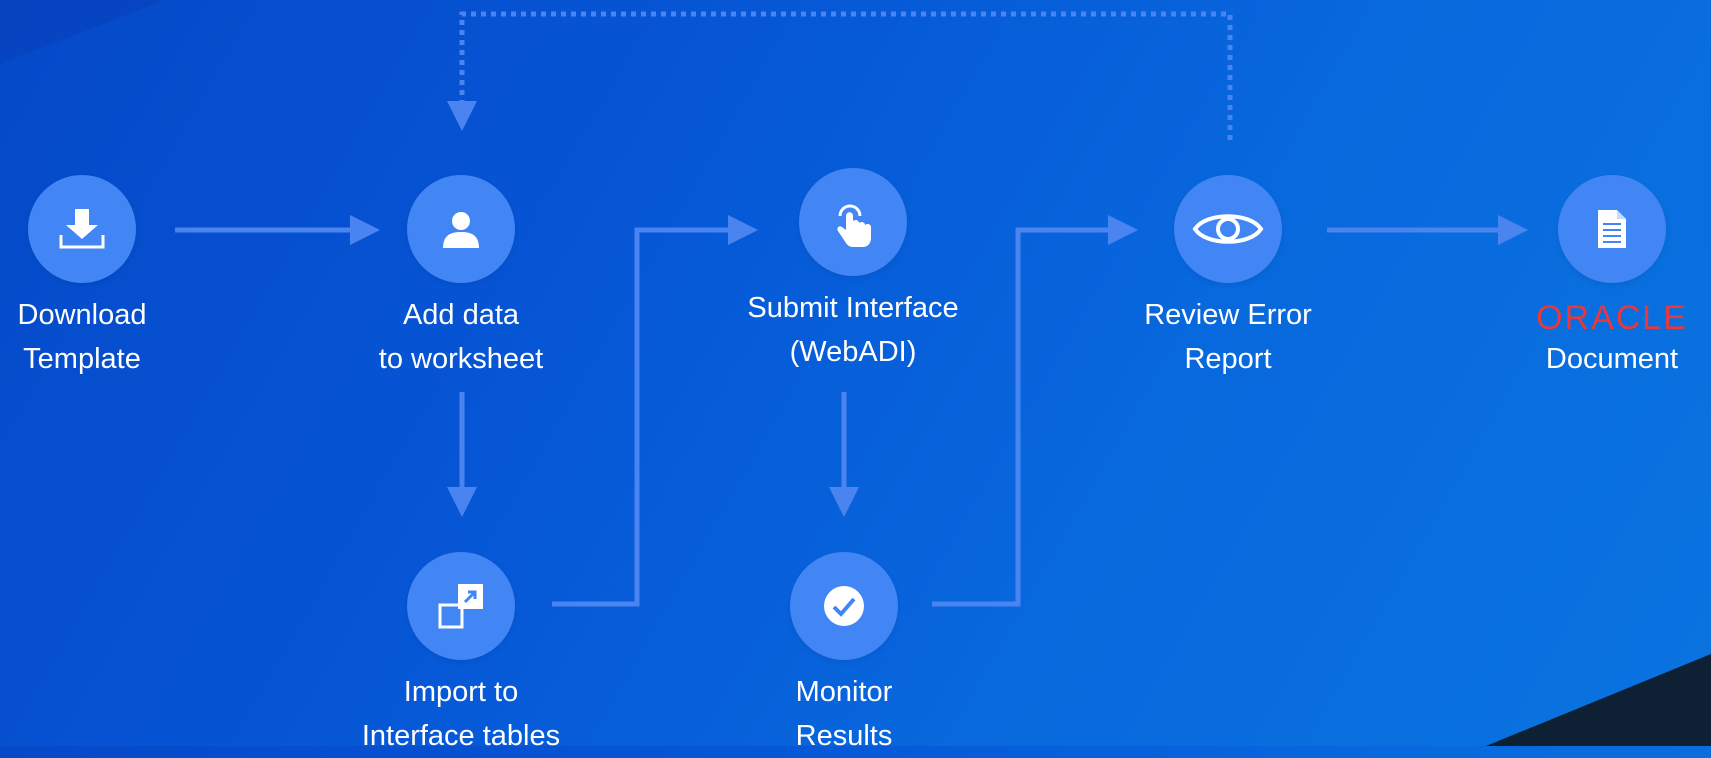 This screenshot has height=758, width=1711. I want to click on import-circle, so click(461, 606).